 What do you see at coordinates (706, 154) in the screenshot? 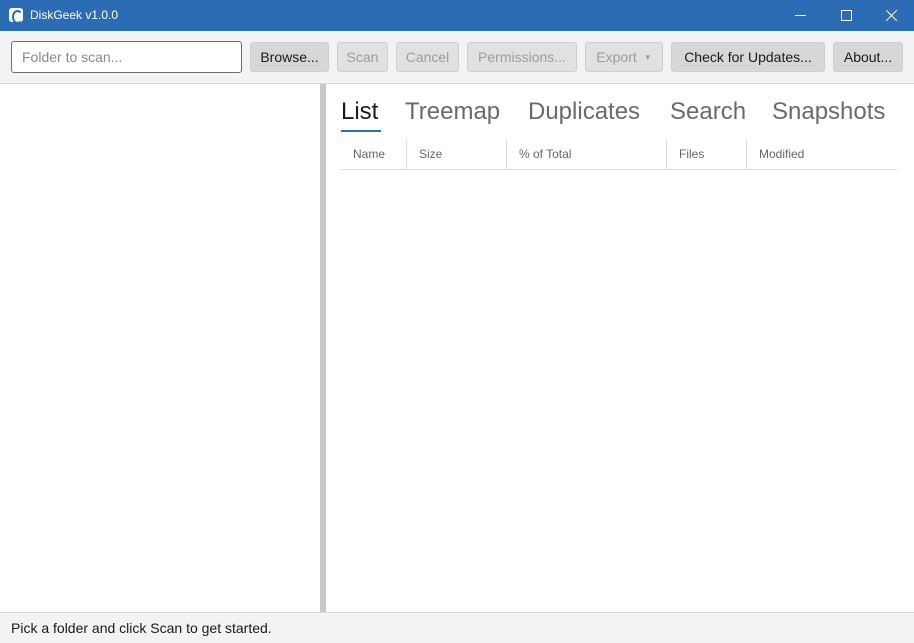
I see `column-header-files: Files` at bounding box center [706, 154].